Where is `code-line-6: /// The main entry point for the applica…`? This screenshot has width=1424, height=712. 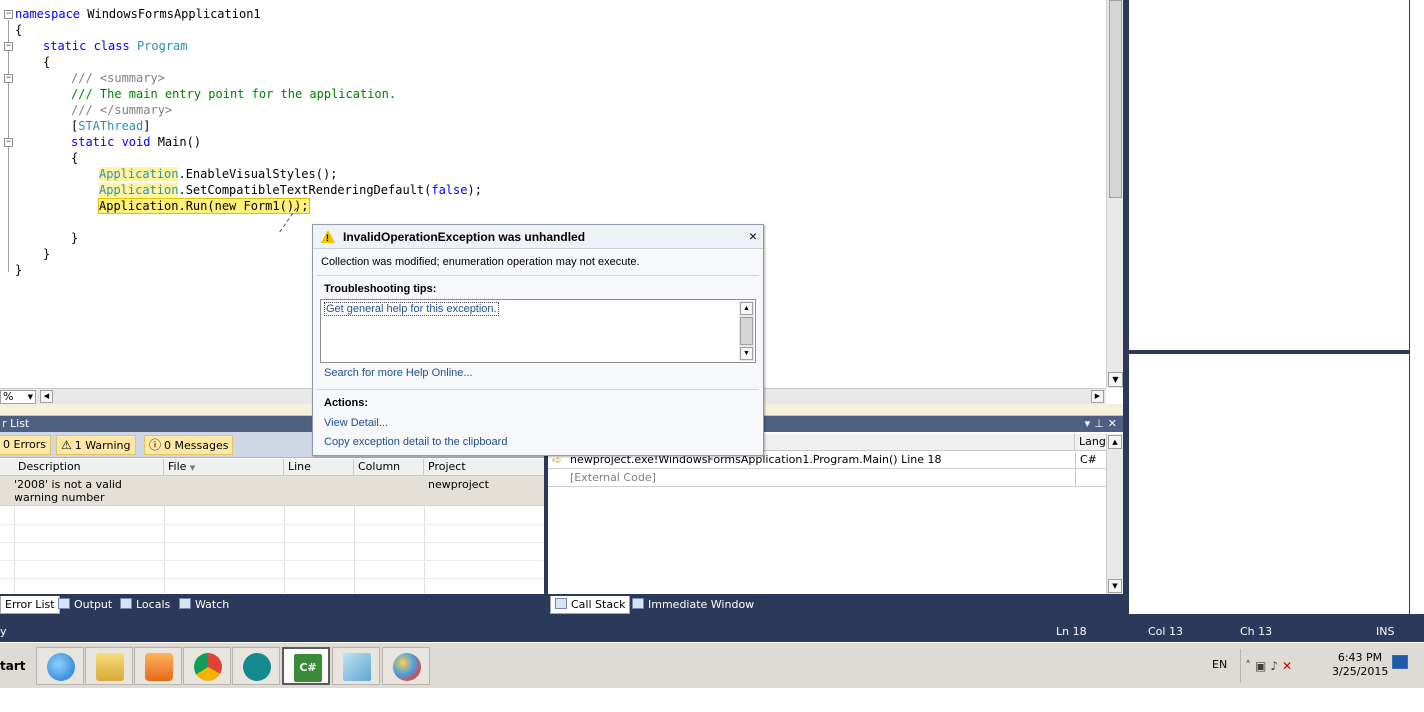 code-line-6: /// The main entry point for the applica… is located at coordinates (234, 94).